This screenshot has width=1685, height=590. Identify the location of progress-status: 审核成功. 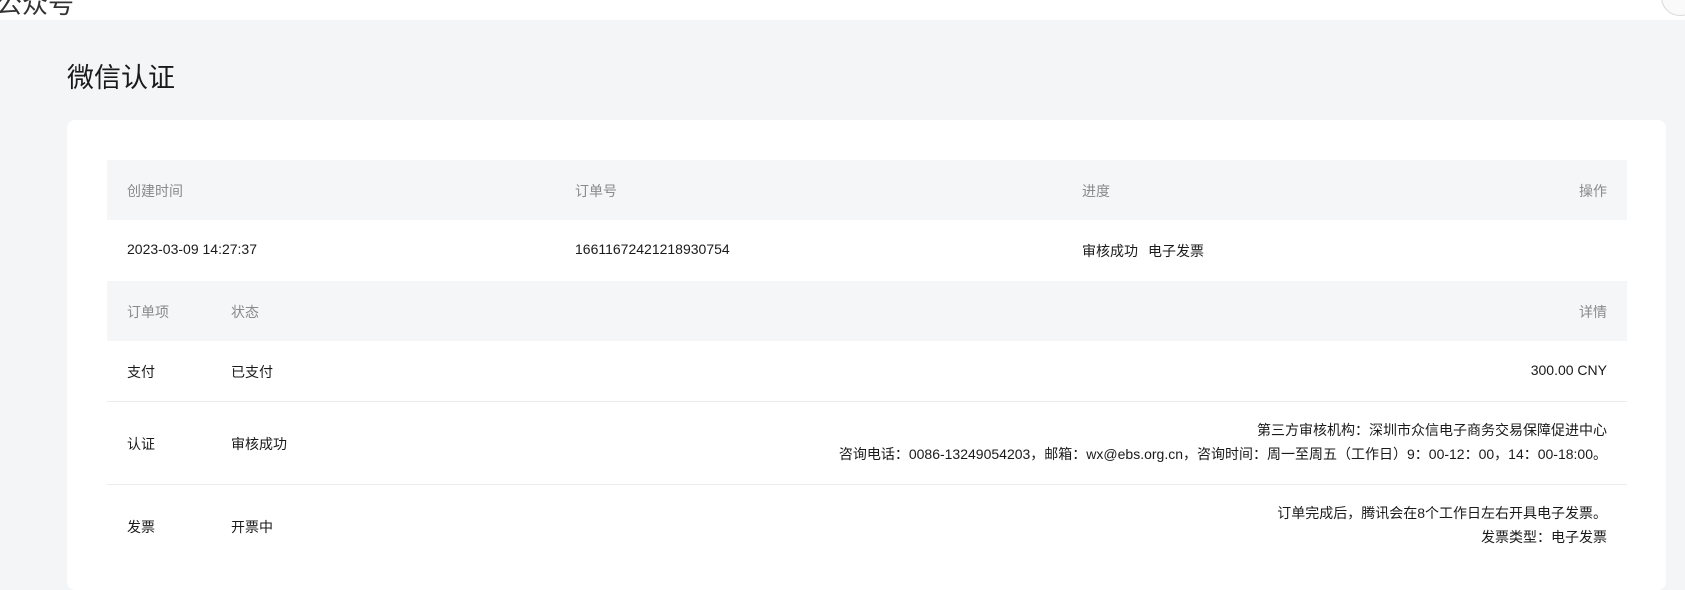
(1110, 251).